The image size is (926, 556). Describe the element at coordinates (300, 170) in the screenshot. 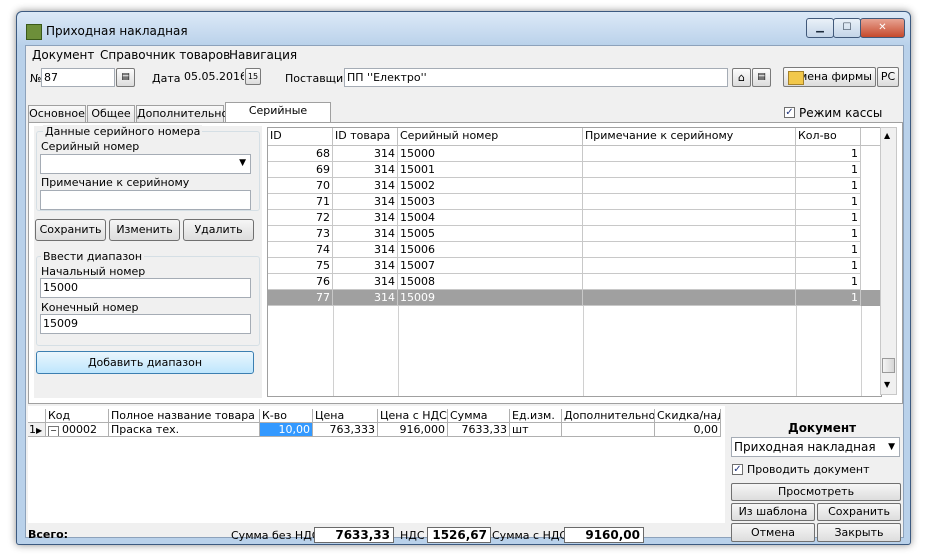

I see `serial-cell-id: 69` at that location.